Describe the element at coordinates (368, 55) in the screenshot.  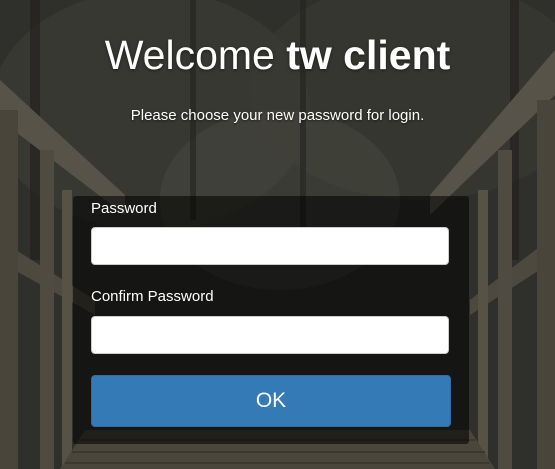
I see `client-name: tw client` at that location.